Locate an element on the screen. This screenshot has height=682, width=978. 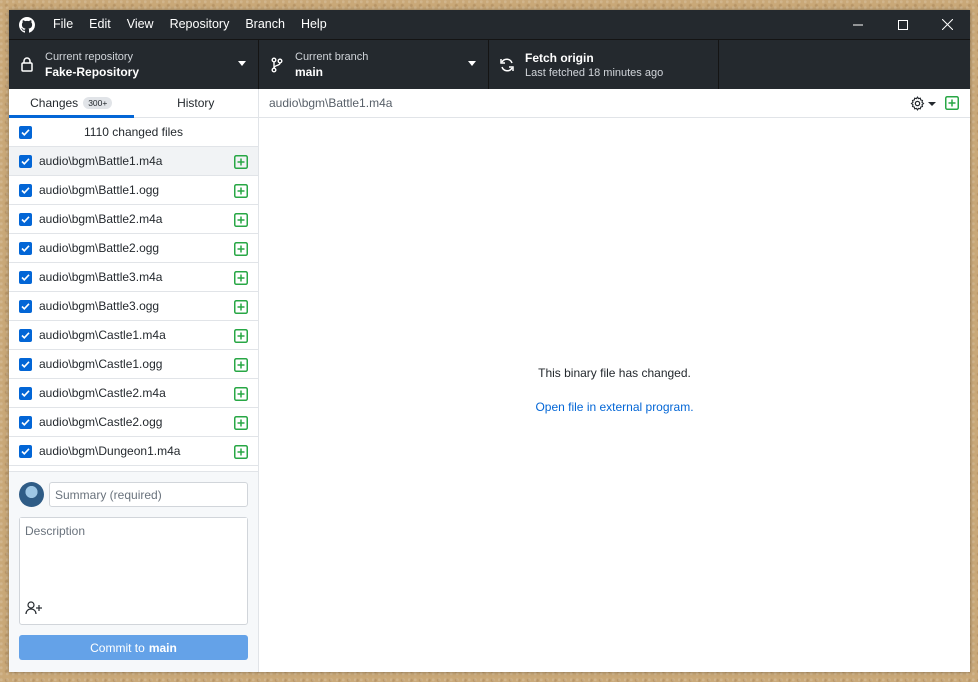
maximize-button is located at coordinates (902, 24).